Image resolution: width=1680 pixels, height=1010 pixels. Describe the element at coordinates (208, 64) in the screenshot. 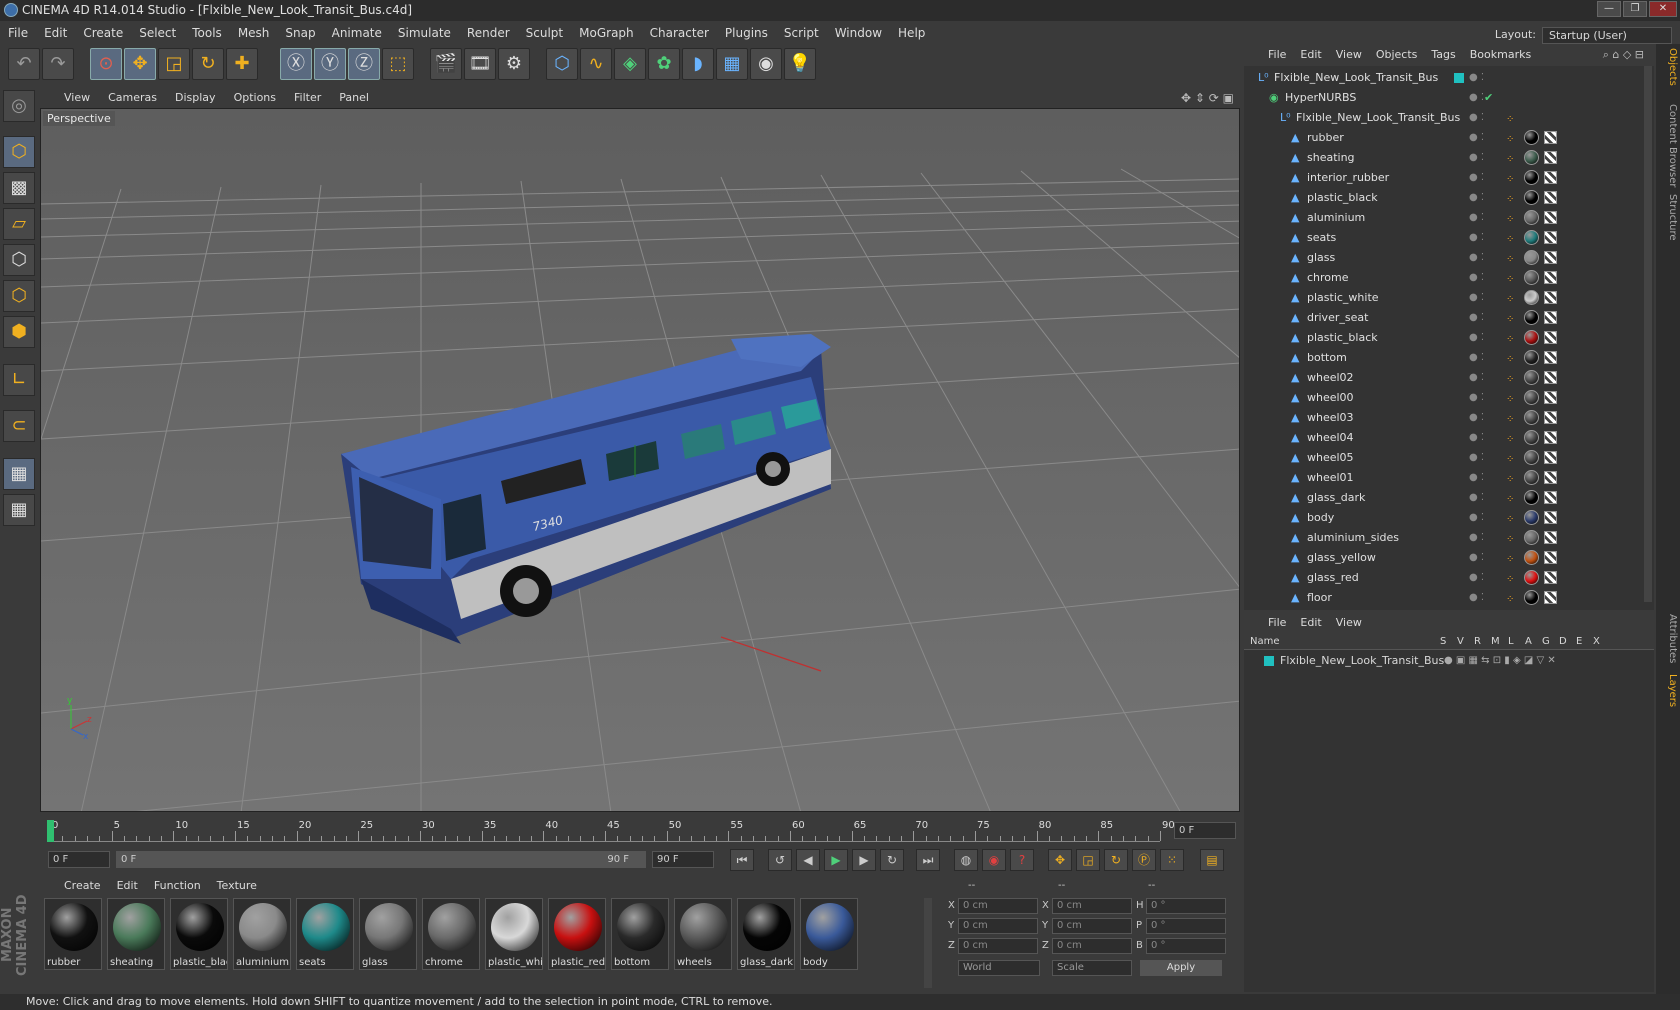

I see `rotate-tool-icon: ↻` at that location.